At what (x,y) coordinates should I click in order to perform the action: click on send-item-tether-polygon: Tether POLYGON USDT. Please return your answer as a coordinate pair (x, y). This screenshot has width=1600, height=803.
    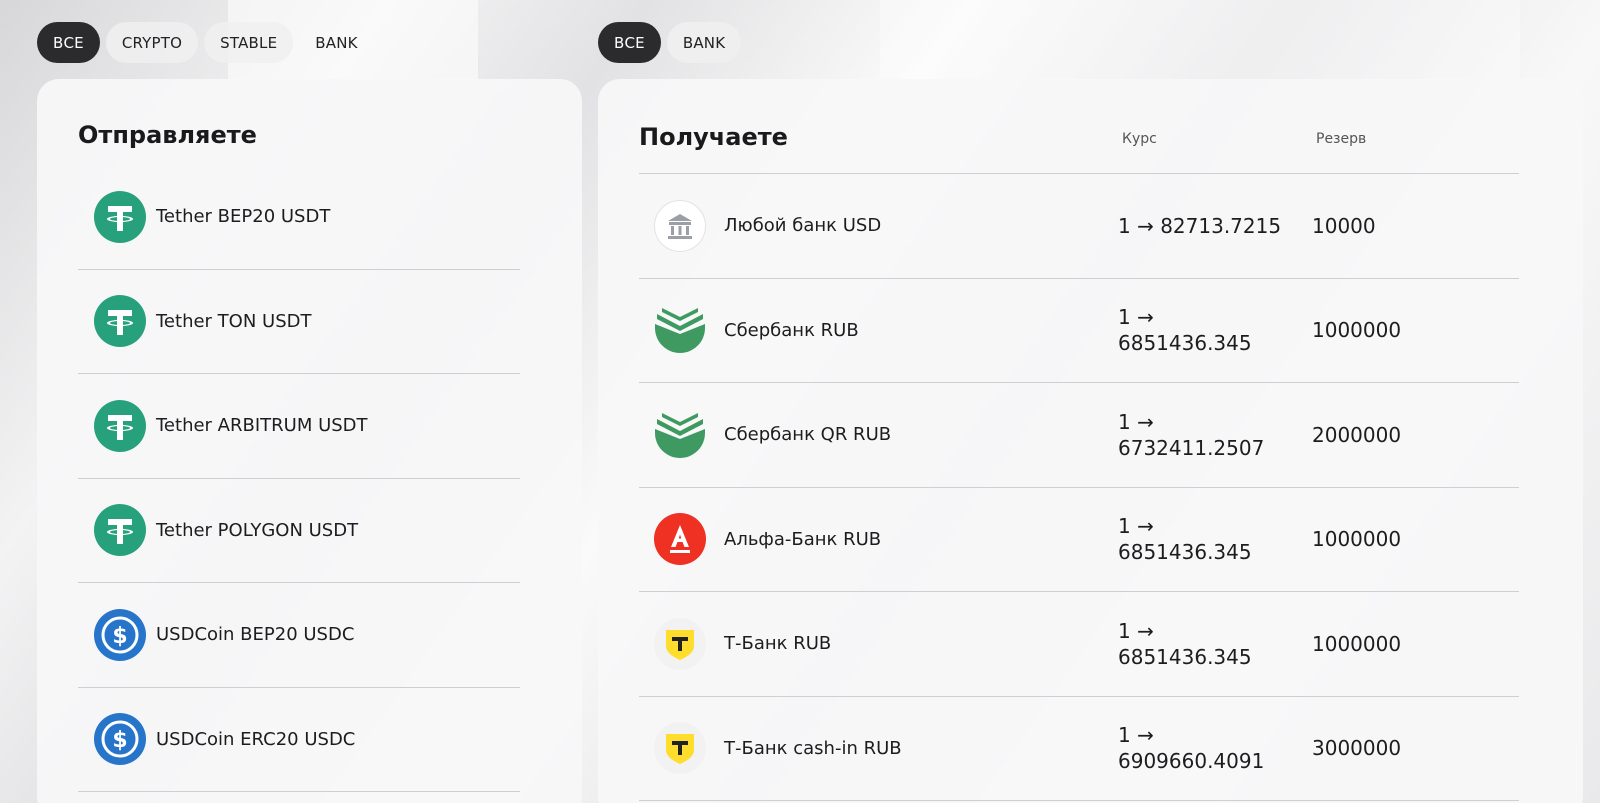
    Looking at the image, I should click on (299, 531).